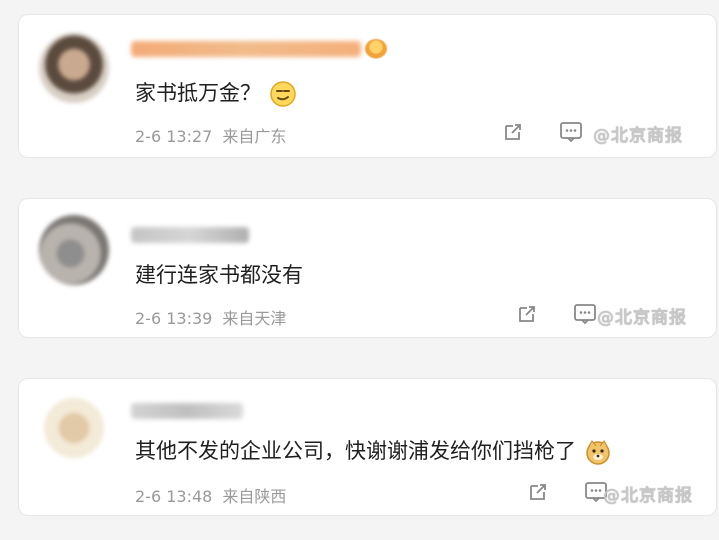  Describe the element at coordinates (174, 136) in the screenshot. I see `comment-date: 2-6 13:27` at that location.